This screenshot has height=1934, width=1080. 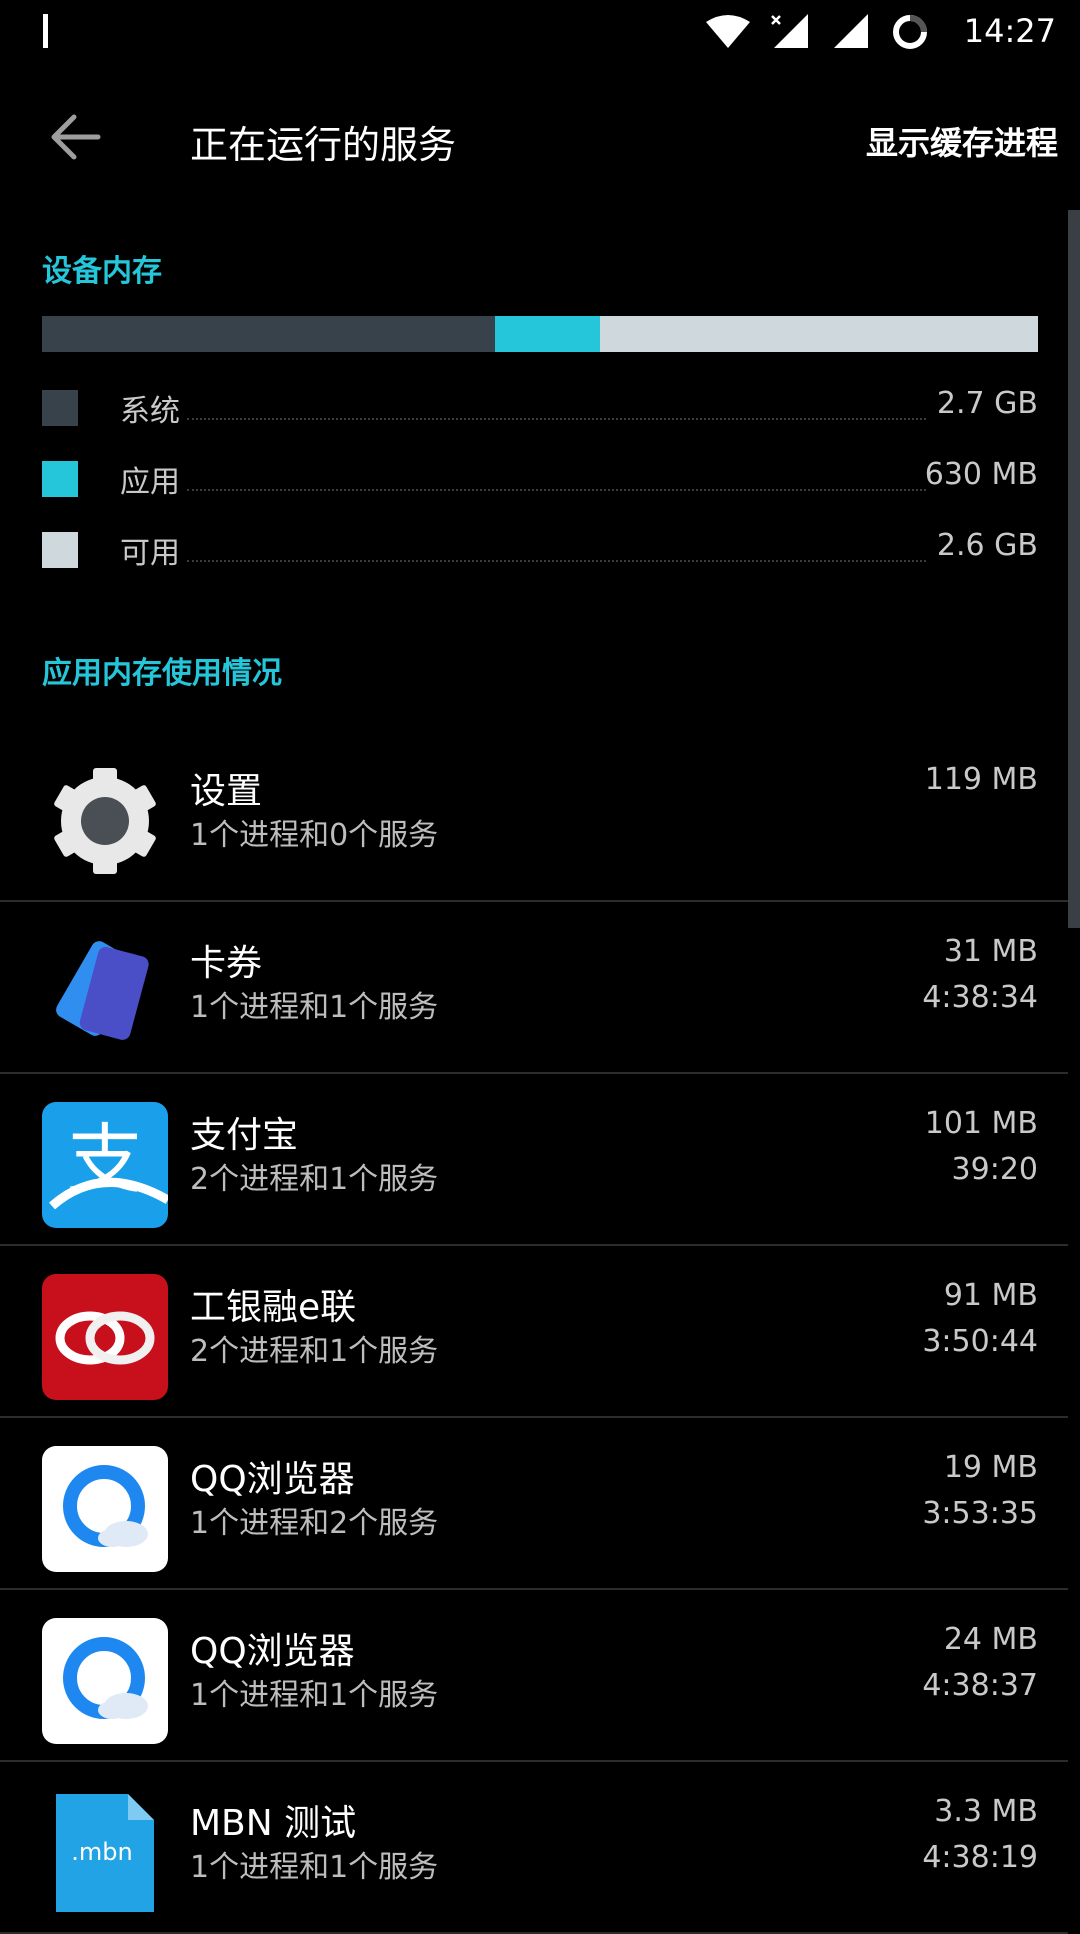 What do you see at coordinates (534, 1160) in the screenshot?
I see `list-item: 支 支付宝 2个进程和1个服务 101 MB 39:20` at bounding box center [534, 1160].